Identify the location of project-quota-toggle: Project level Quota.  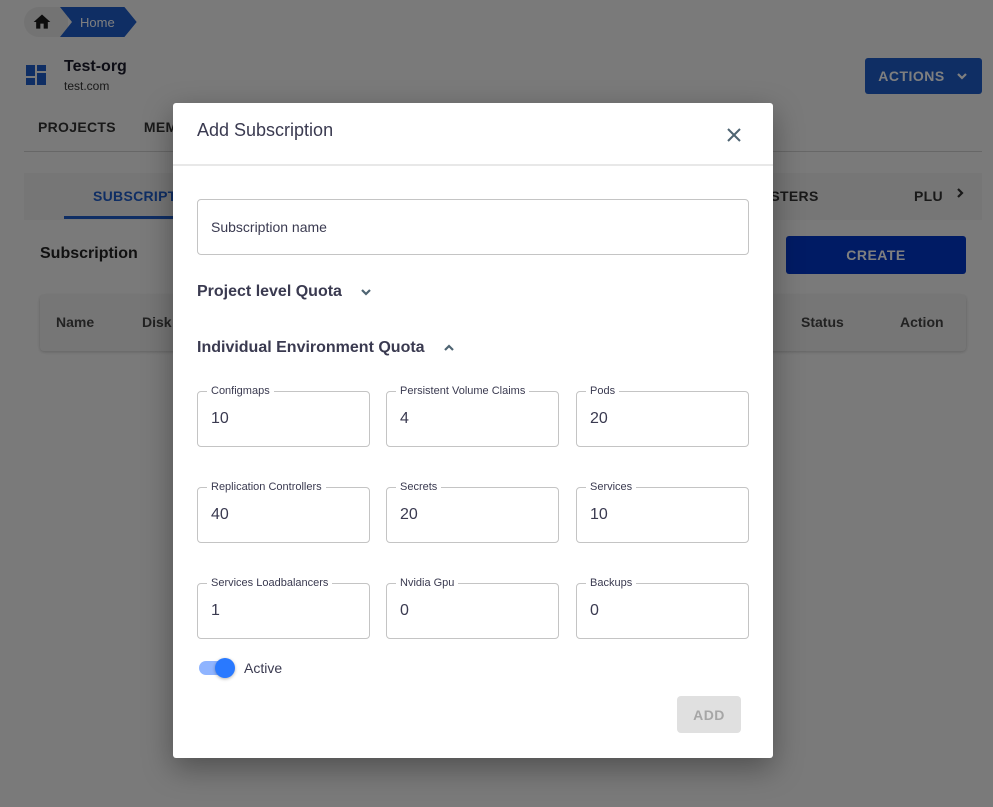
(285, 292).